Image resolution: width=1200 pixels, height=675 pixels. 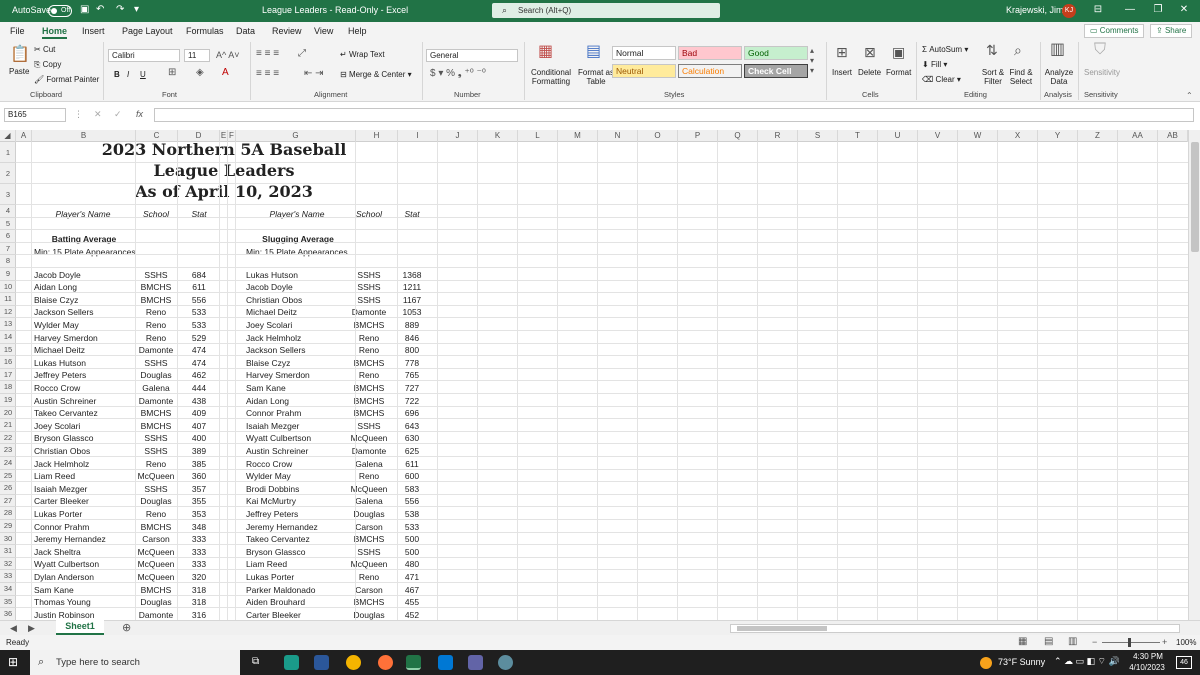 What do you see at coordinates (297, 214) in the screenshot?
I see `header-player-right: Player's Name` at bounding box center [297, 214].